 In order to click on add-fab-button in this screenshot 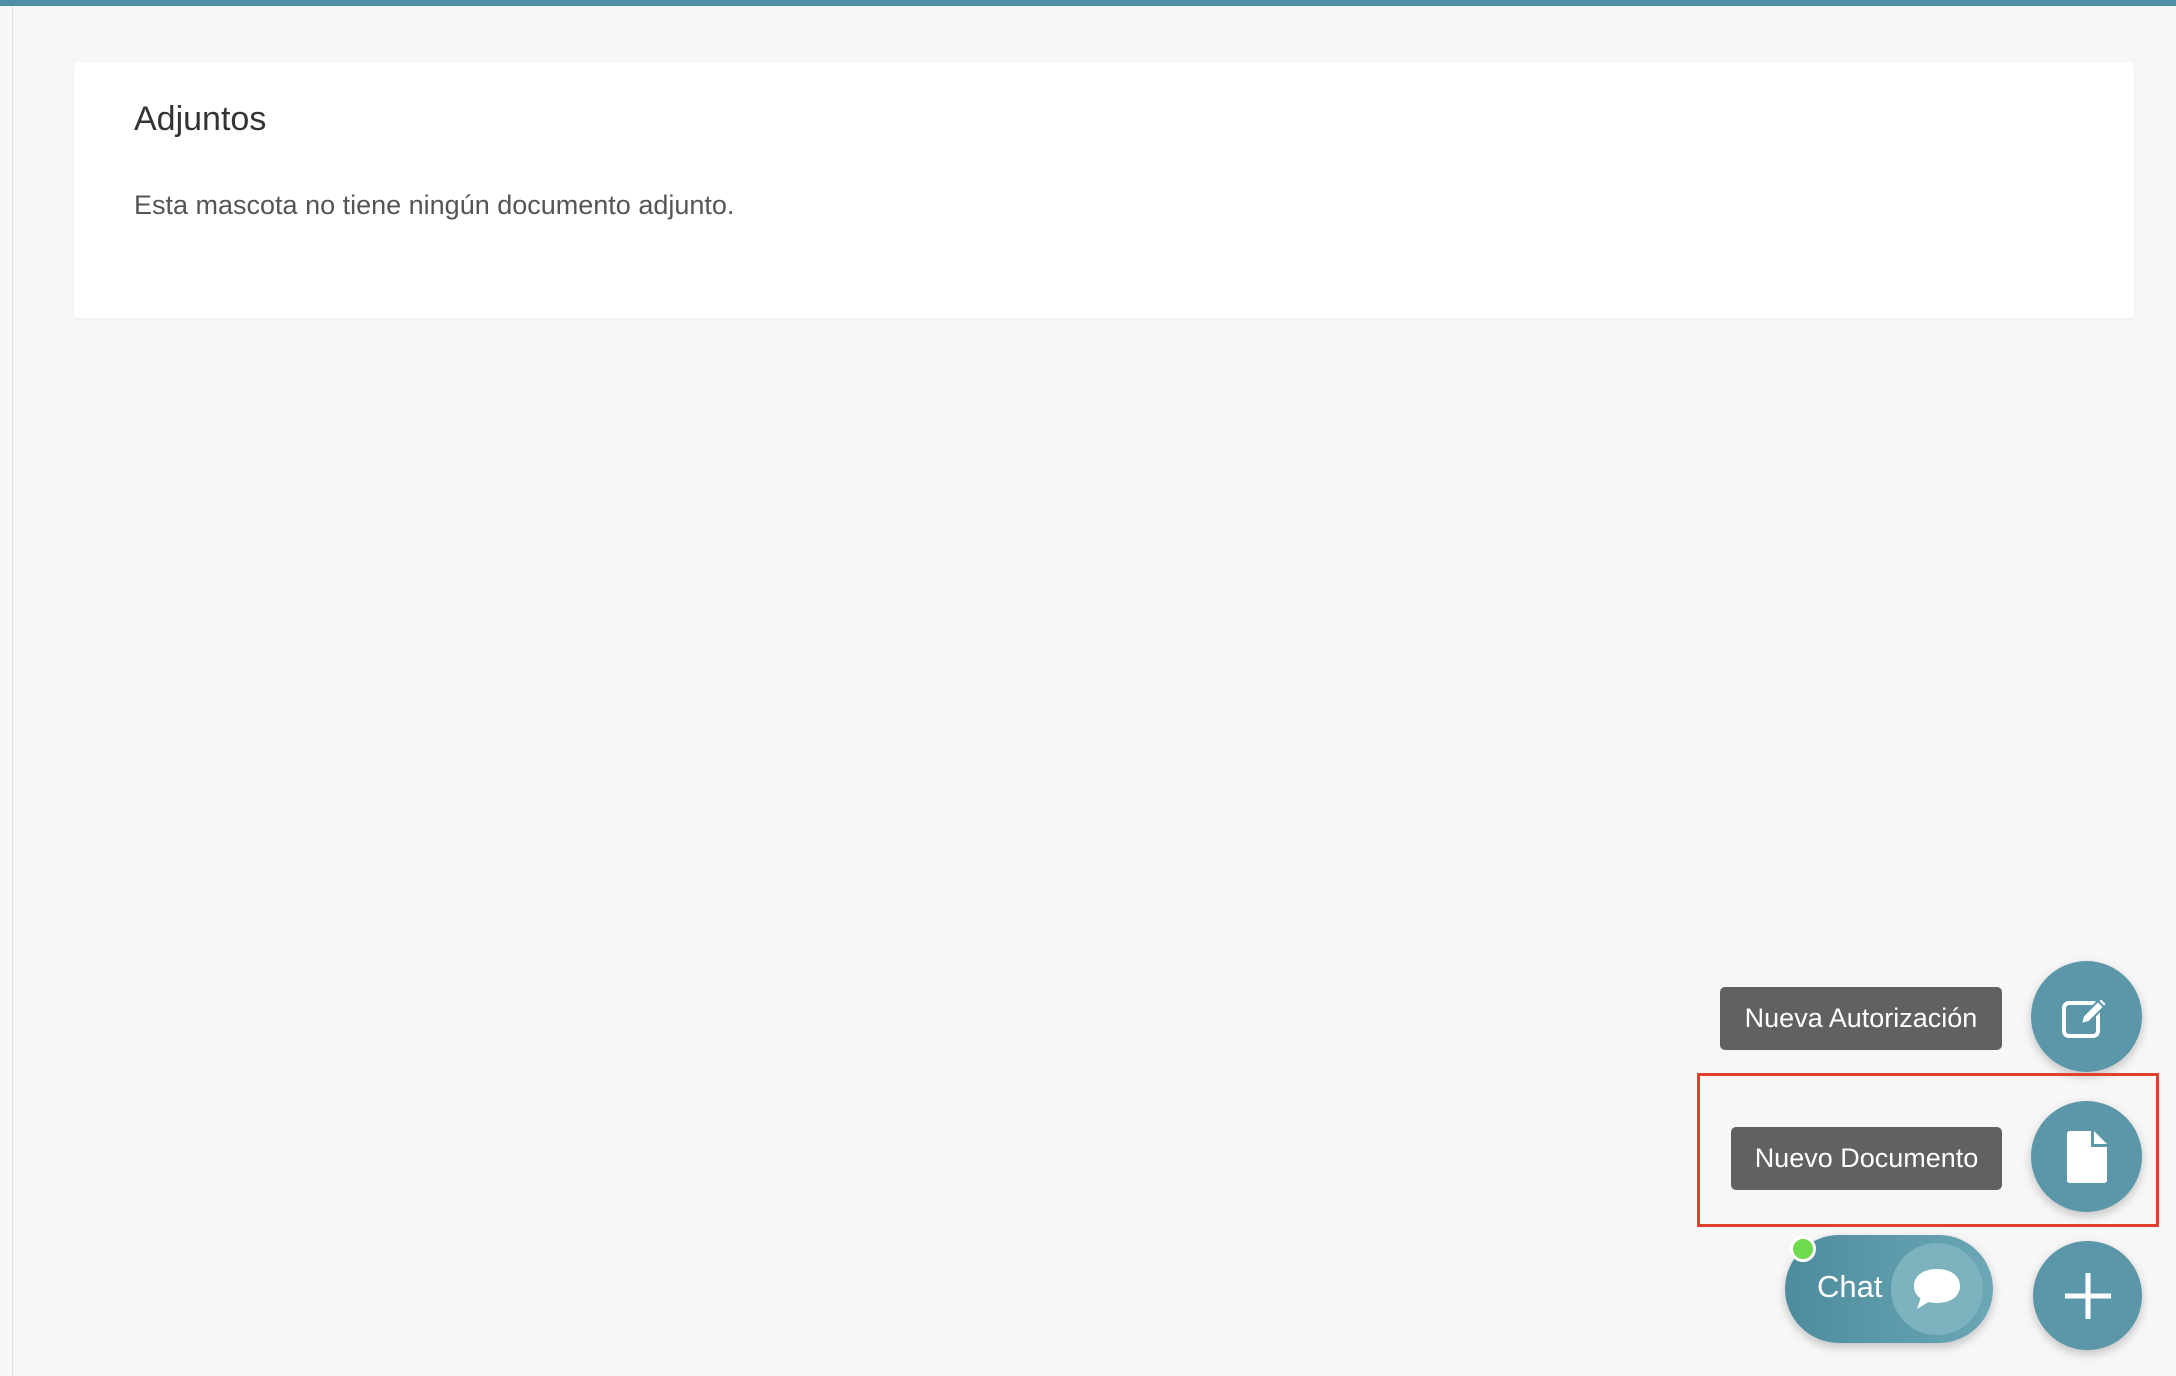, I will do `click(2087, 1295)`.